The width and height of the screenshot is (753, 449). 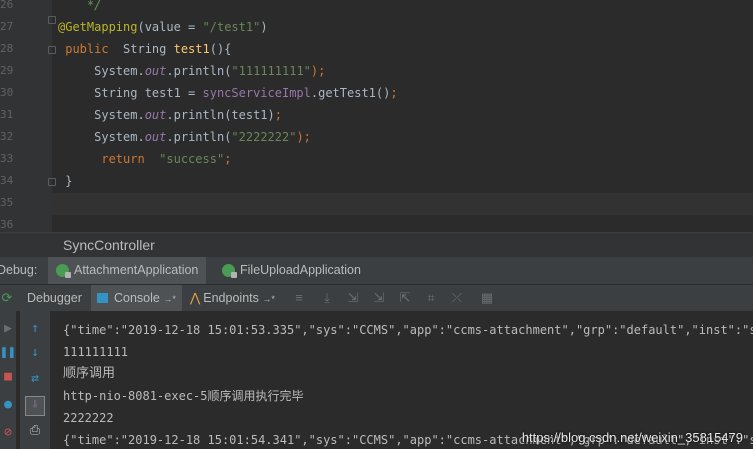 What do you see at coordinates (350, 93) in the screenshot?
I see `code-token: .getTest1()` at bounding box center [350, 93].